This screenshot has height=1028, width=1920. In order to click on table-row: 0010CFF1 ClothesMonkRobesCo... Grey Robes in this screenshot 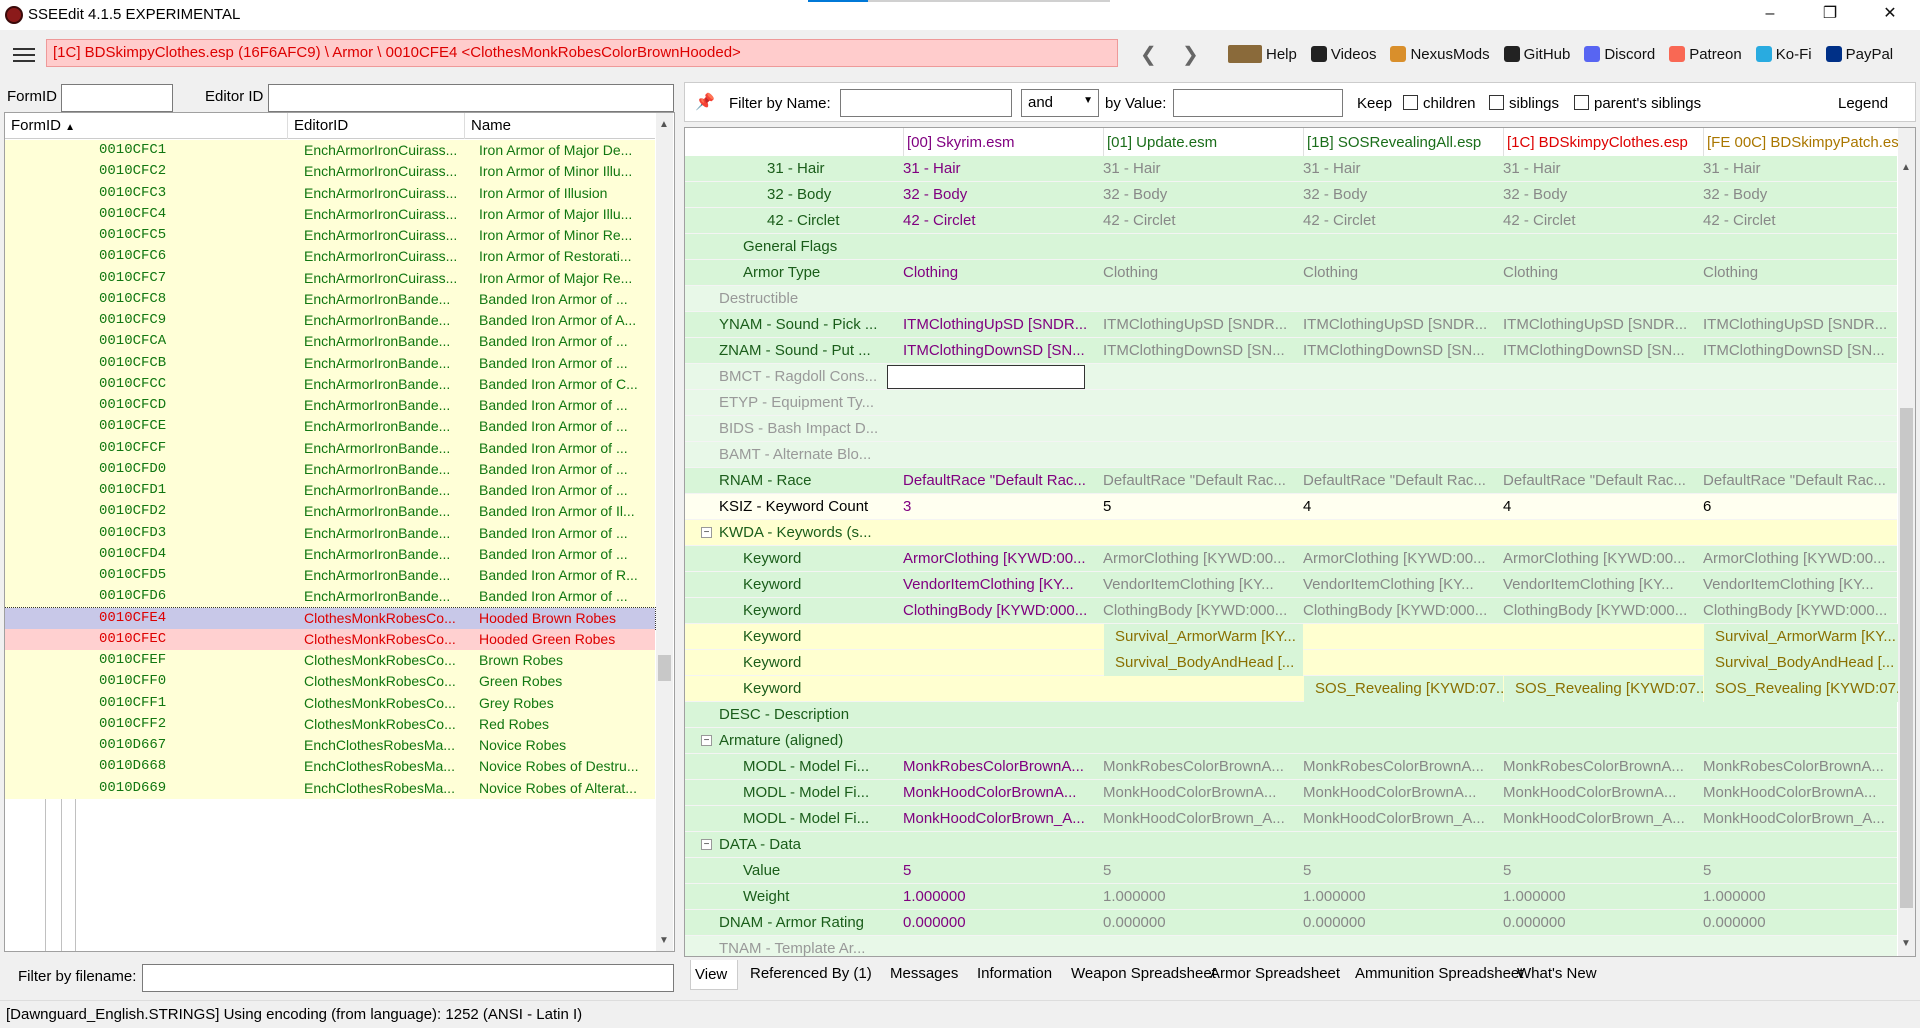, I will do `click(330, 703)`.